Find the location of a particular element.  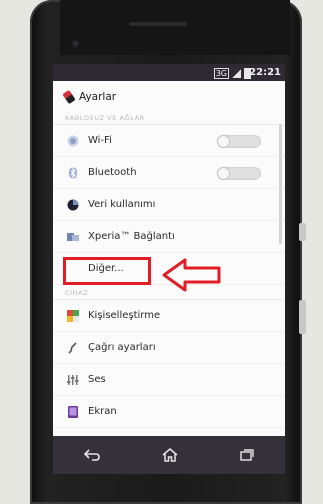

clock: 22:21 is located at coordinates (265, 72).